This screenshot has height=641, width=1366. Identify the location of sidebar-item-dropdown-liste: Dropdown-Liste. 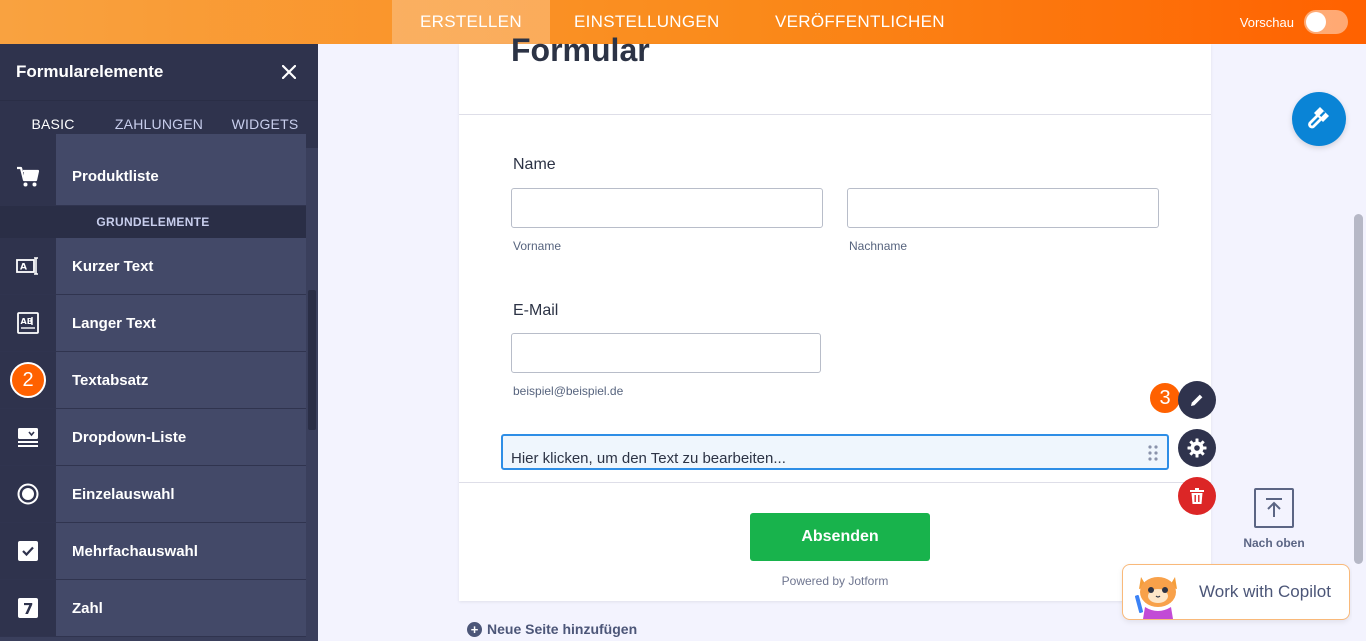
(153, 437).